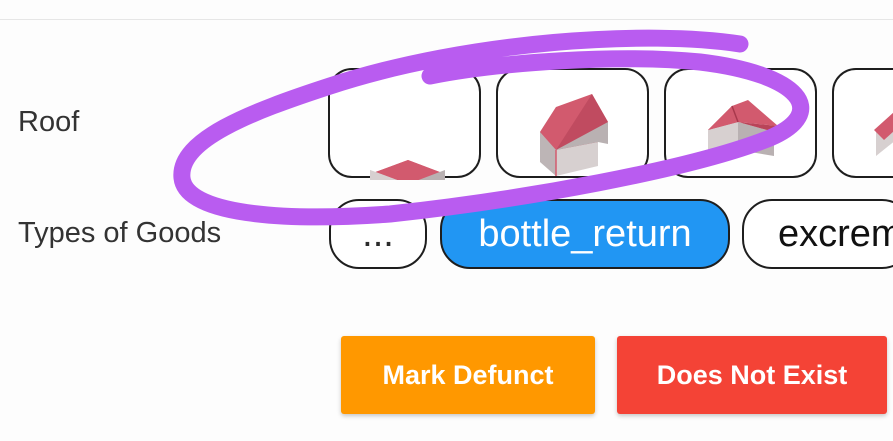  What do you see at coordinates (49, 122) in the screenshot?
I see `roof-label: Roof` at bounding box center [49, 122].